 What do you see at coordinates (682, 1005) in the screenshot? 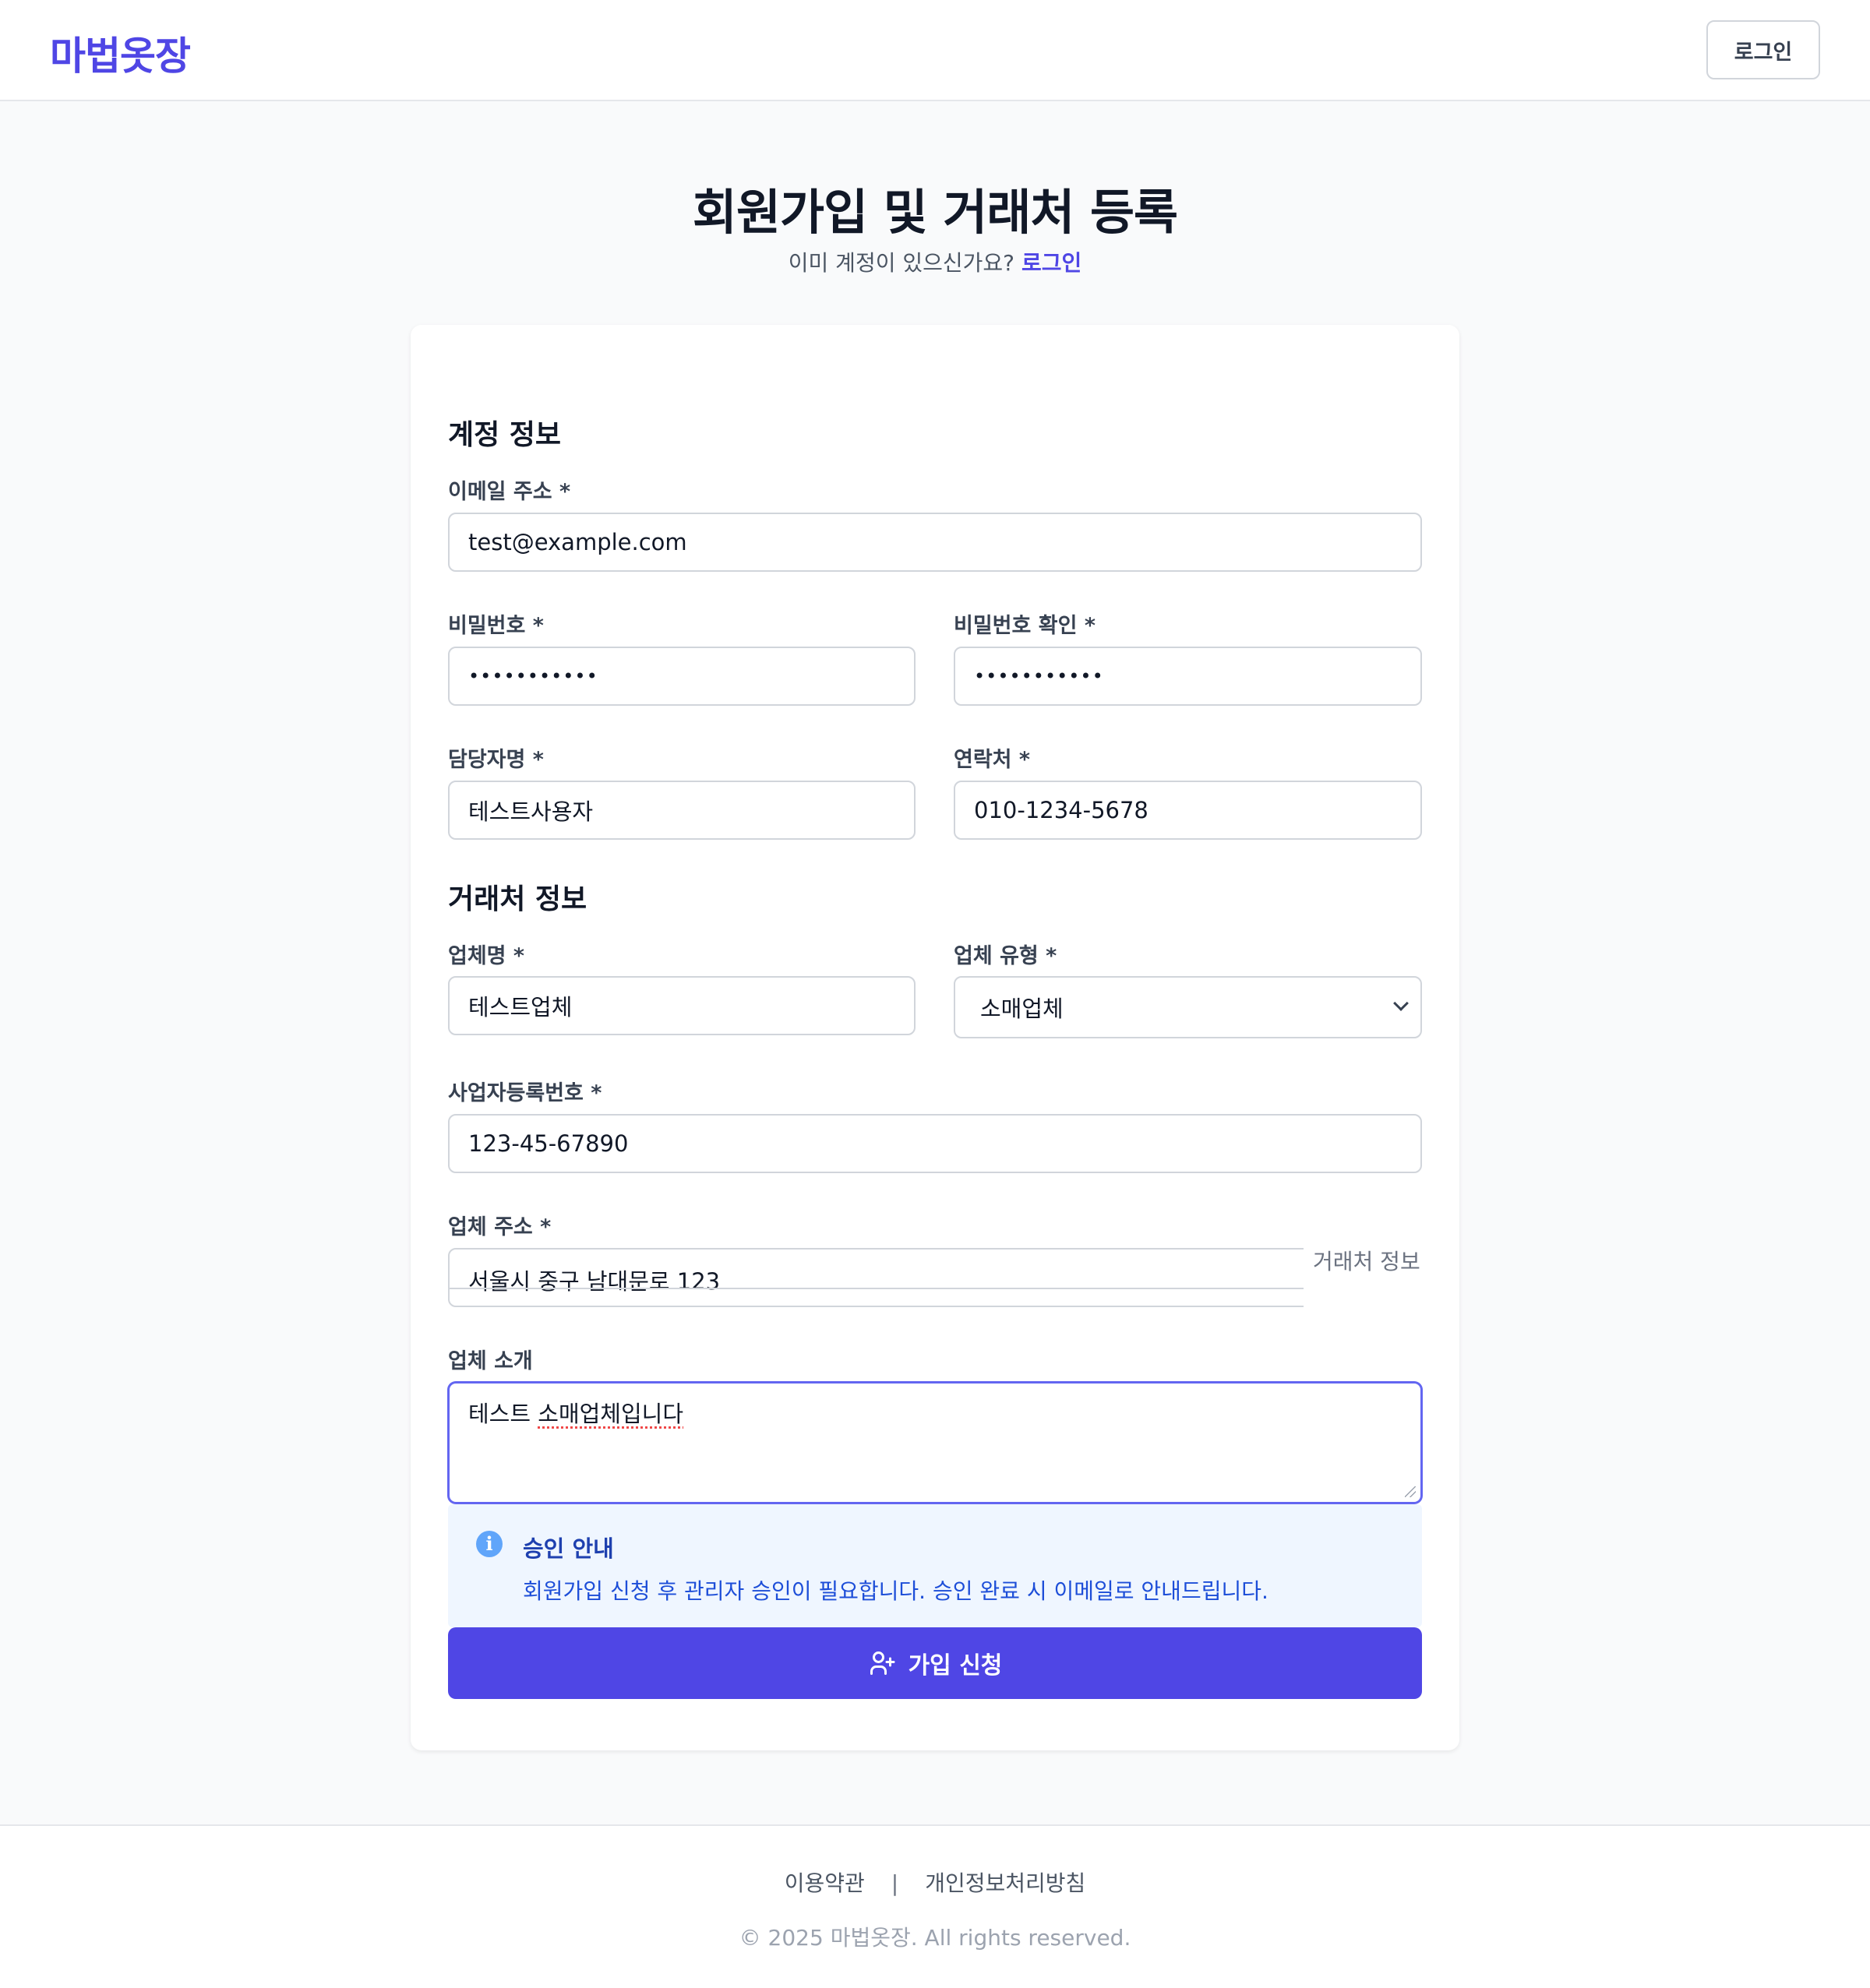
I see `company-name-field: 테스트업체` at bounding box center [682, 1005].